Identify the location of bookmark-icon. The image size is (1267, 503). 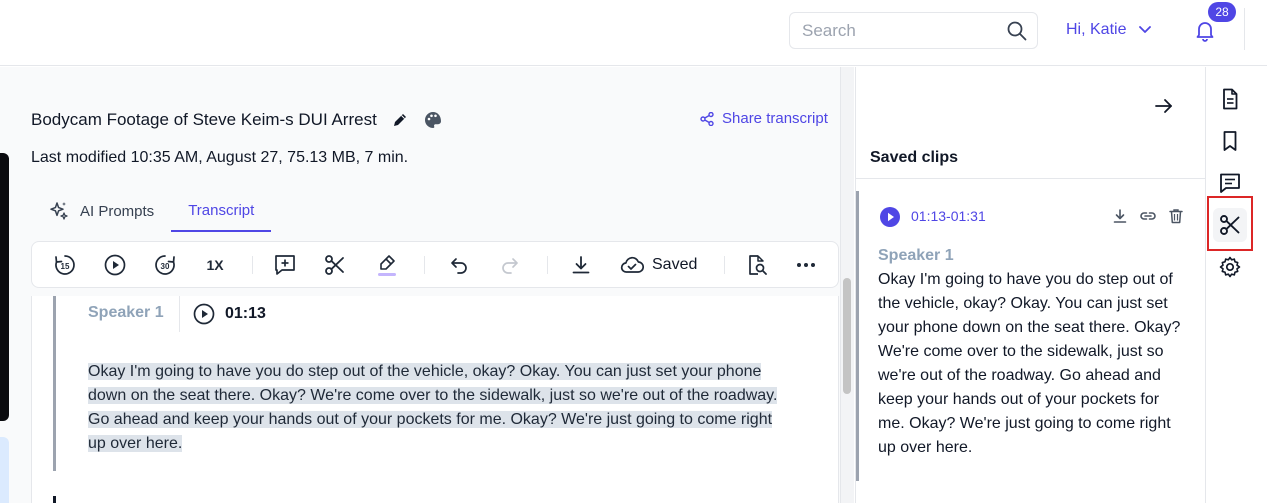
(1230, 141).